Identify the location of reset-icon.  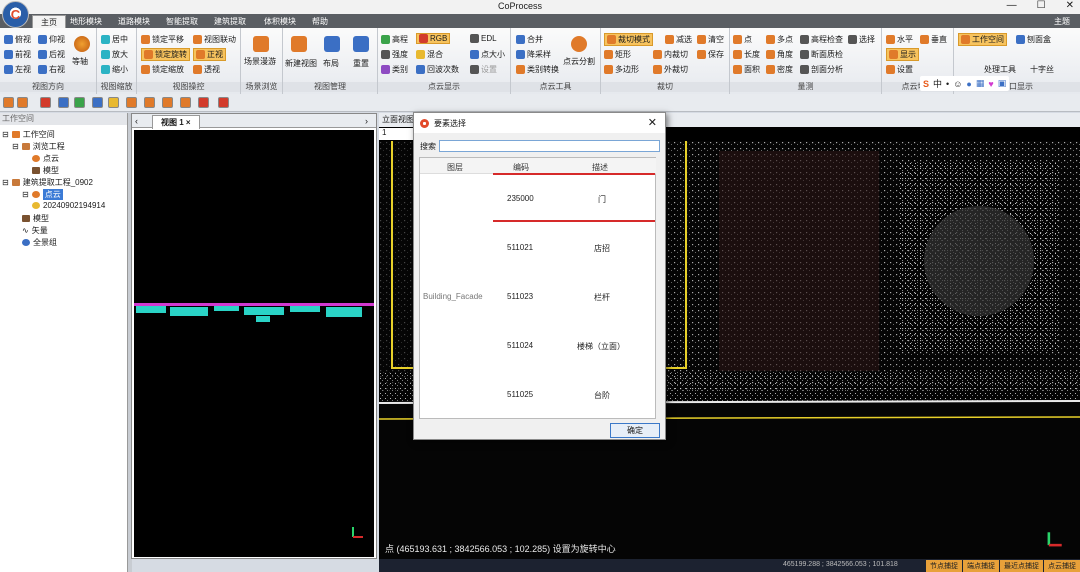
(361, 44).